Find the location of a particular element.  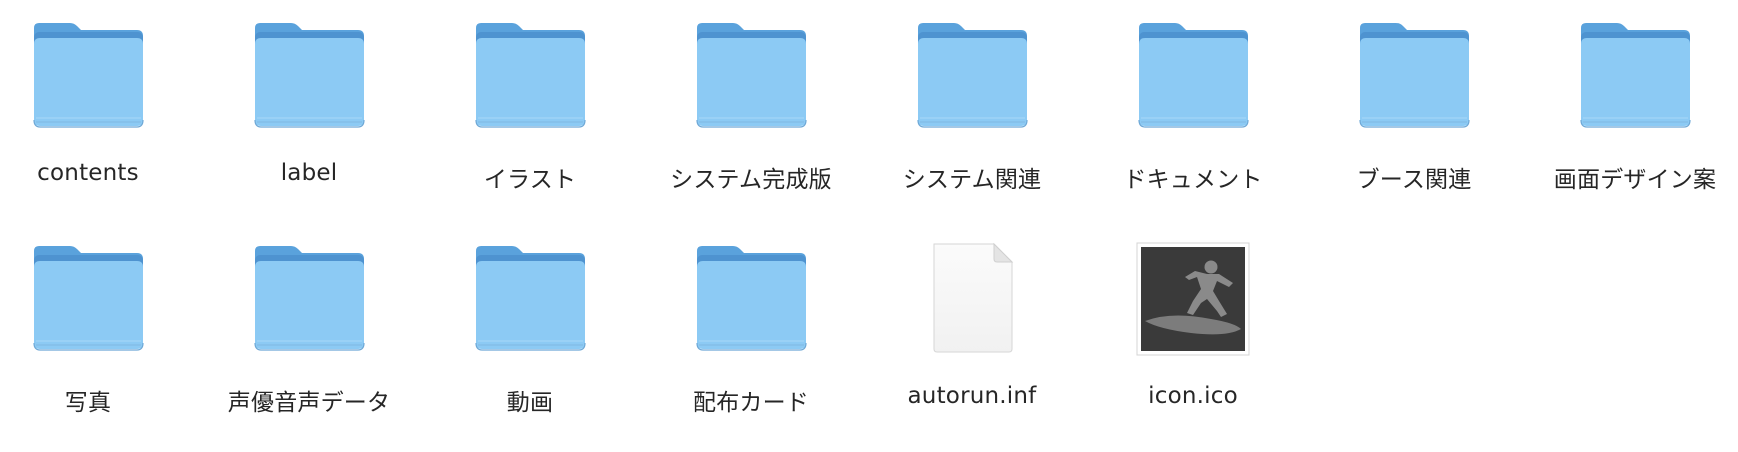

folder-item-photos: 写真 is located at coordinates (94, 341).